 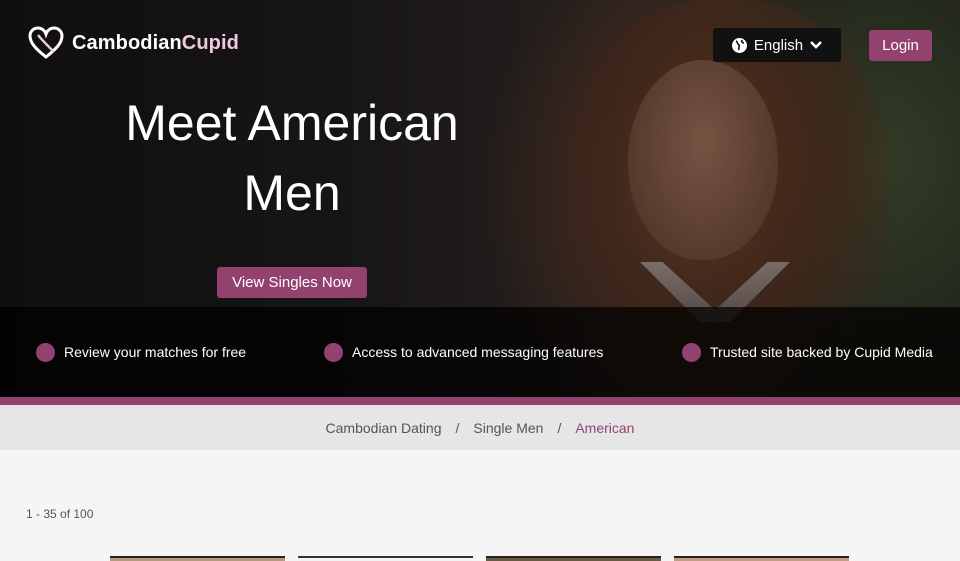 What do you see at coordinates (480, 401) in the screenshot?
I see `accent-divider` at bounding box center [480, 401].